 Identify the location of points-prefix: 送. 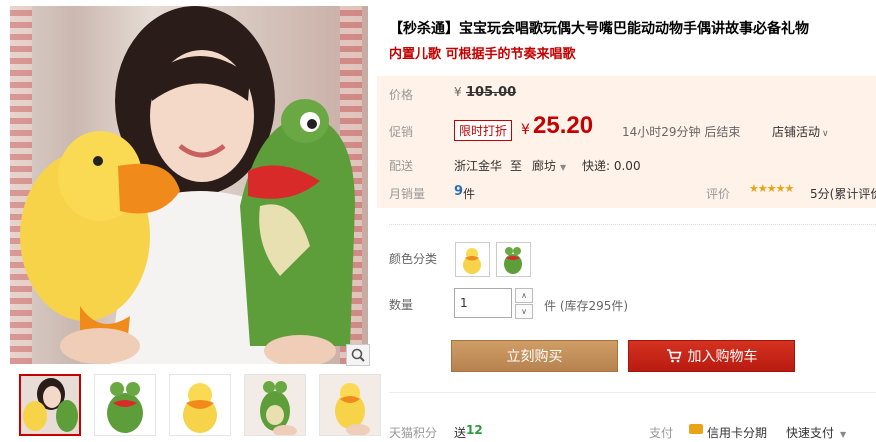
(460, 433).